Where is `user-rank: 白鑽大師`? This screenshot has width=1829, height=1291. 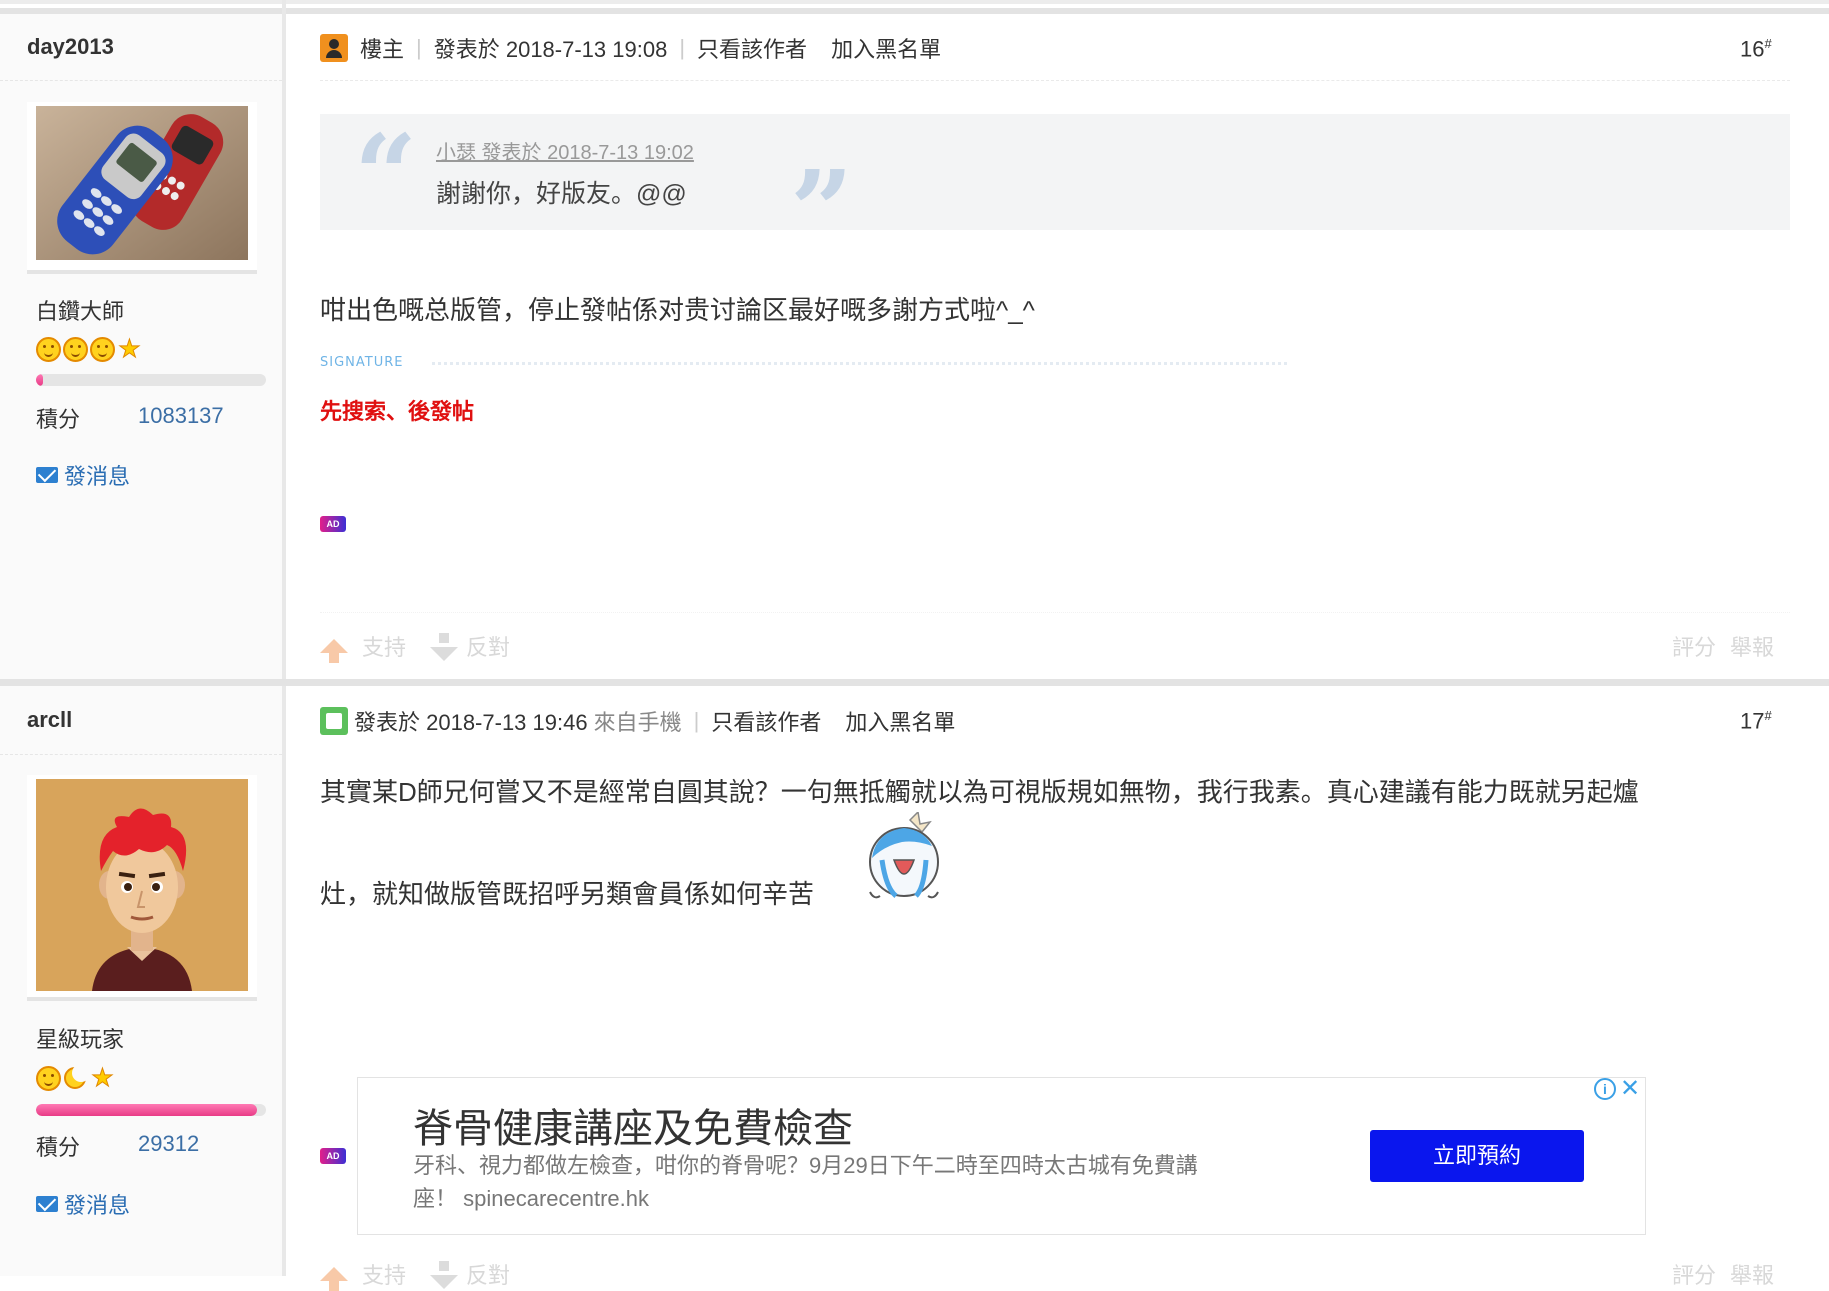 user-rank: 白鑽大師 is located at coordinates (80, 311).